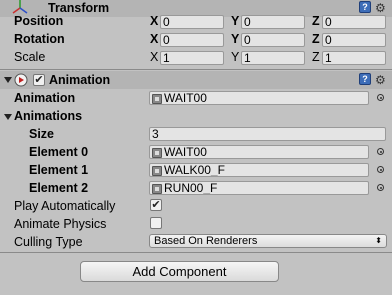  Describe the element at coordinates (267, 134) in the screenshot. I see `size-field: 3` at that location.